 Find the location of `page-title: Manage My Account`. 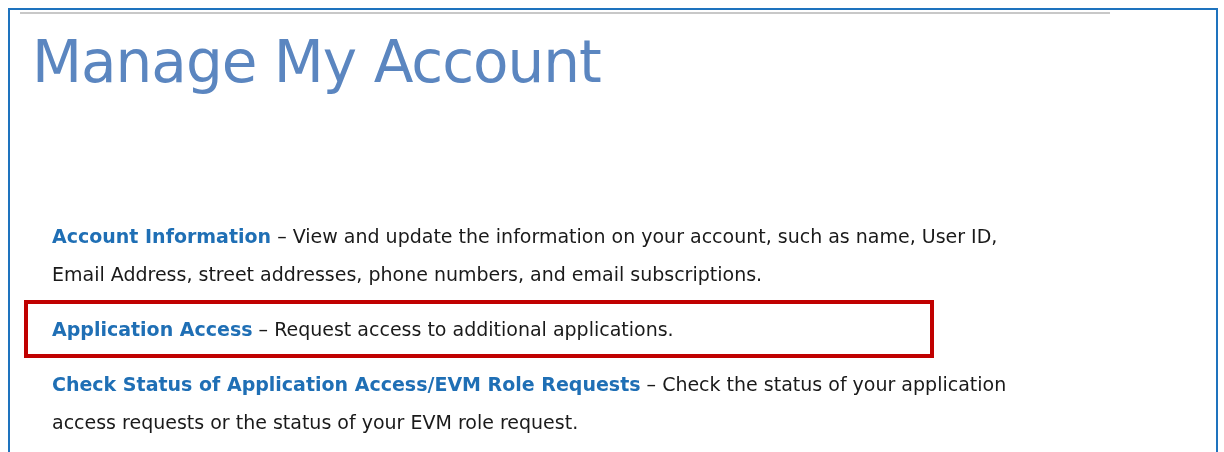

page-title: Manage My Account is located at coordinates (316, 62).